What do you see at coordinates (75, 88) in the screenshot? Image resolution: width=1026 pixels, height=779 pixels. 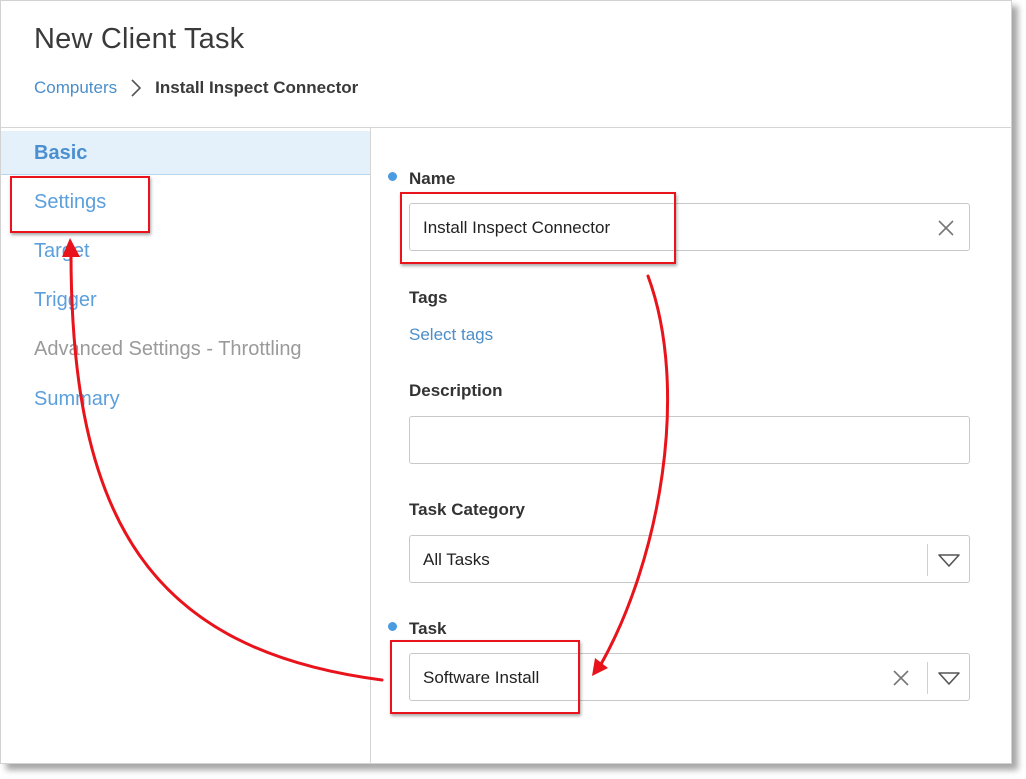 I see `breadcrumb-computers-link: Computers` at bounding box center [75, 88].